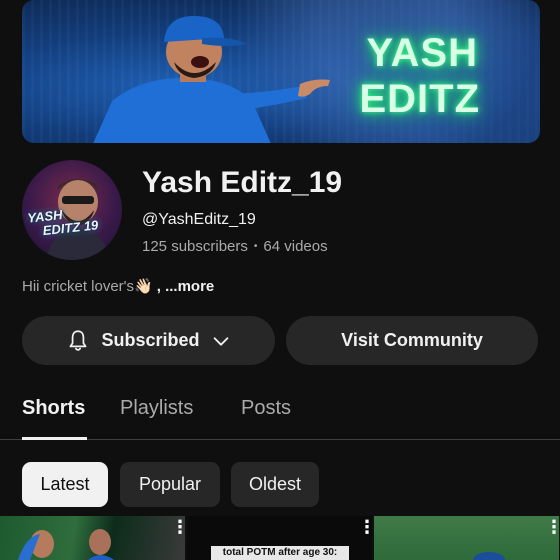 This screenshot has height=560, width=560. What do you see at coordinates (266, 408) in the screenshot?
I see `tab-posts: Posts` at bounding box center [266, 408].